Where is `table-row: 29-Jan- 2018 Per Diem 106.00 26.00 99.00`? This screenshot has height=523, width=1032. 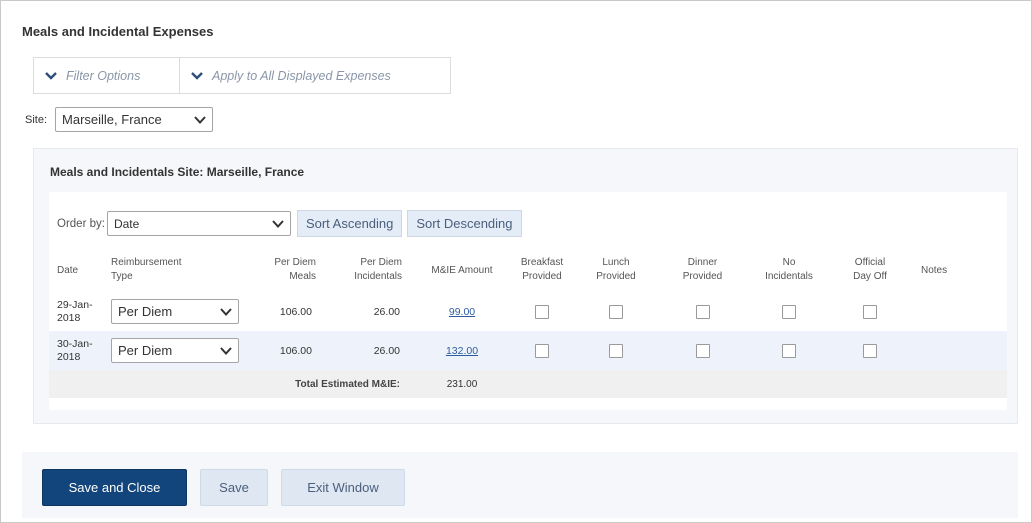
table-row: 29-Jan- 2018 Per Diem 106.00 26.00 99.00 is located at coordinates (528, 311).